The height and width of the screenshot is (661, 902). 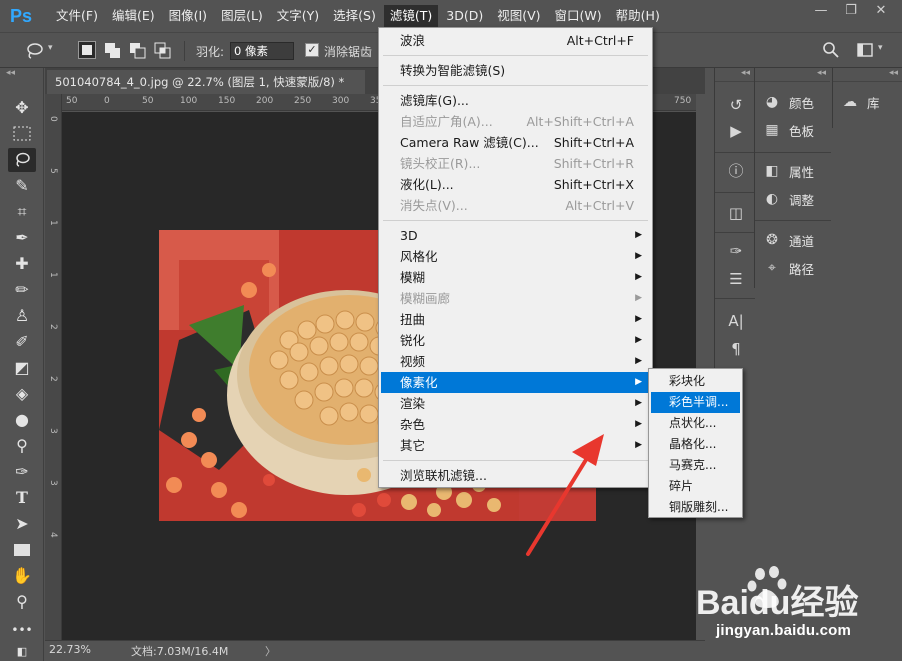 What do you see at coordinates (788, 199) in the screenshot?
I see `adjustments-panel-tab: ◐ 调整` at bounding box center [788, 199].